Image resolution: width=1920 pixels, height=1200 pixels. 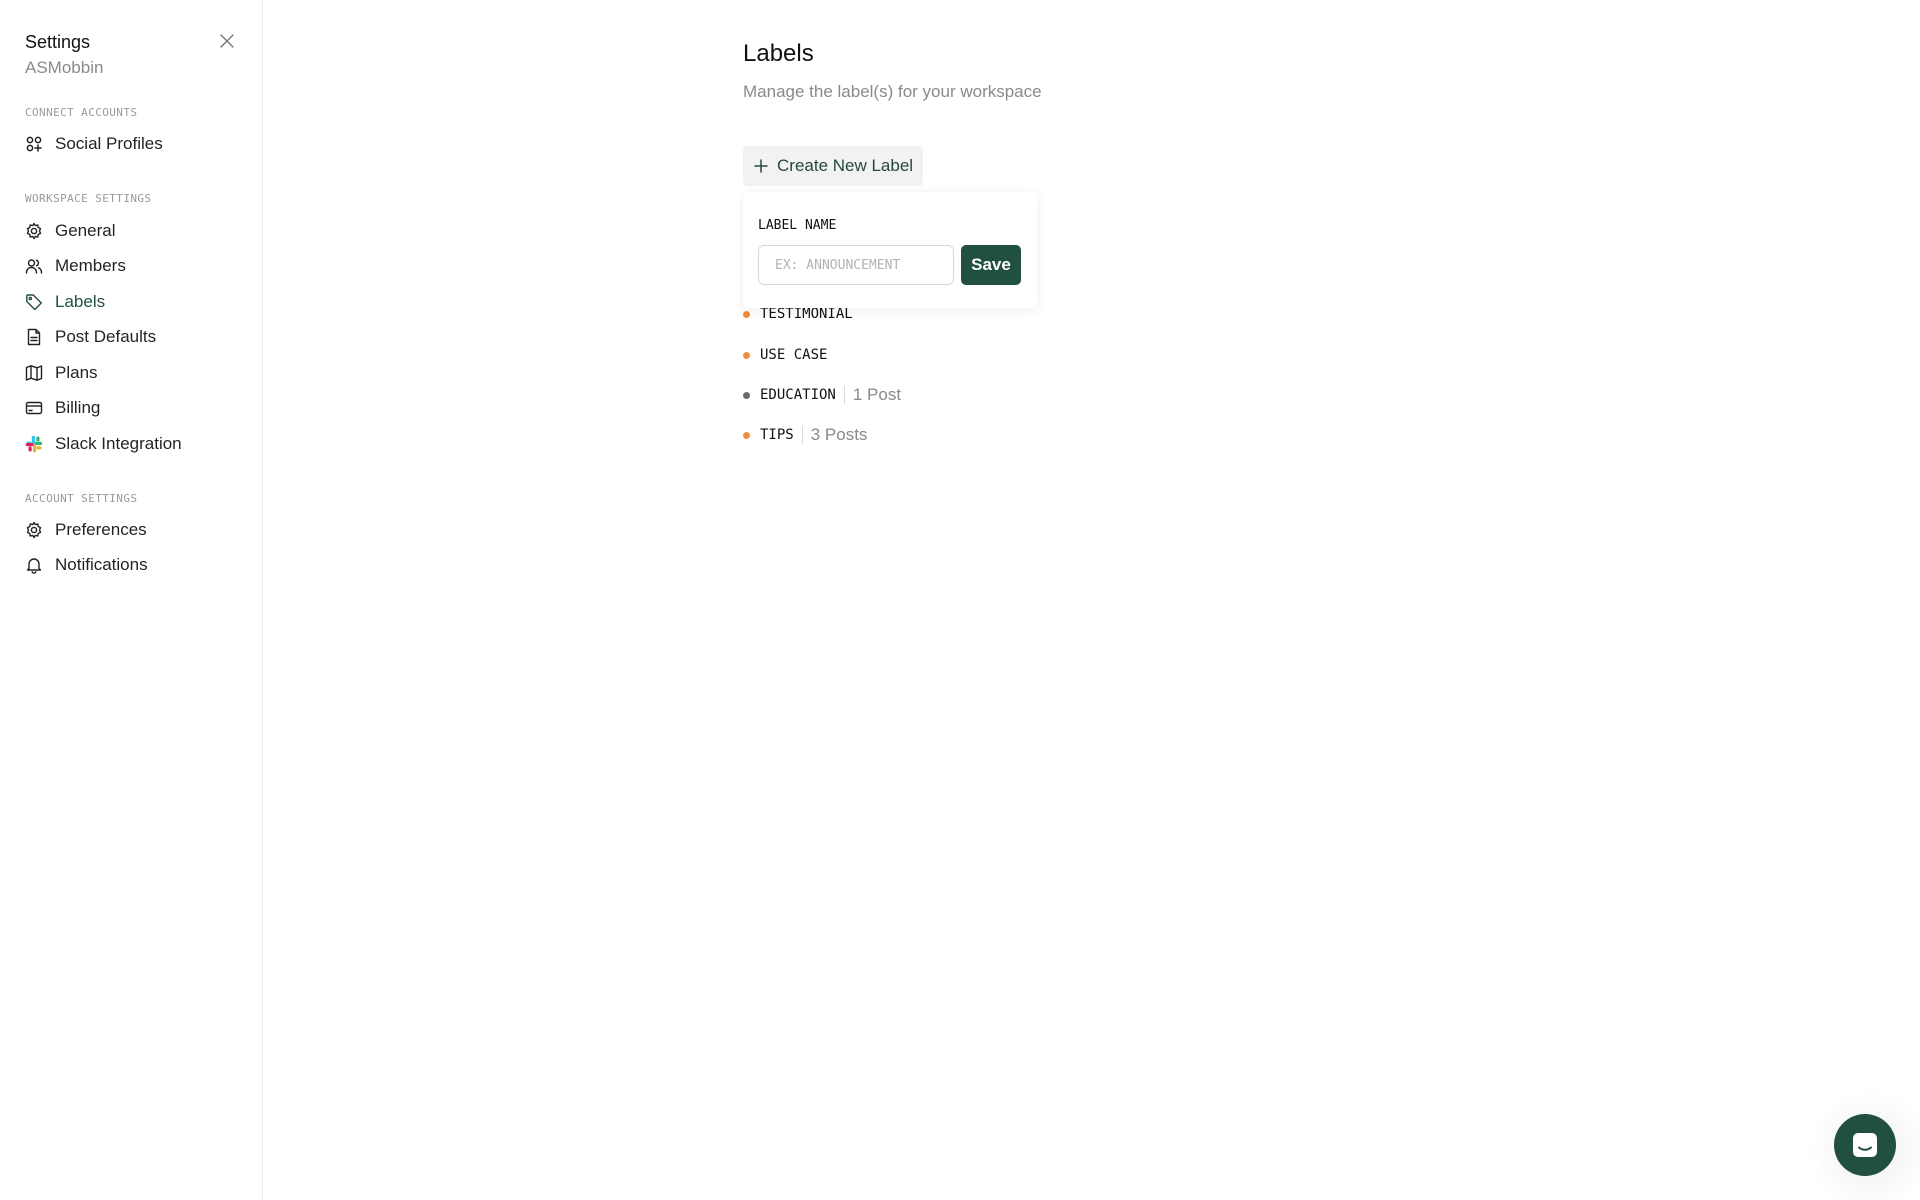 I want to click on sidebar-item-label: Billing, so click(x=78, y=407).